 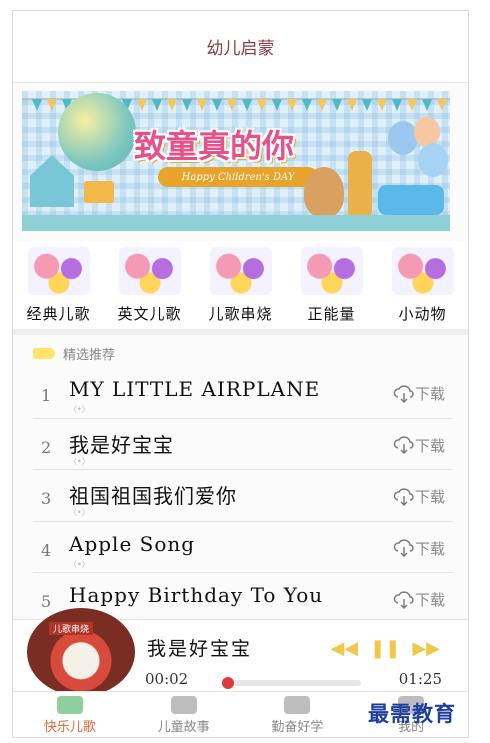 I want to click on total-time: 01:25, so click(x=420, y=679).